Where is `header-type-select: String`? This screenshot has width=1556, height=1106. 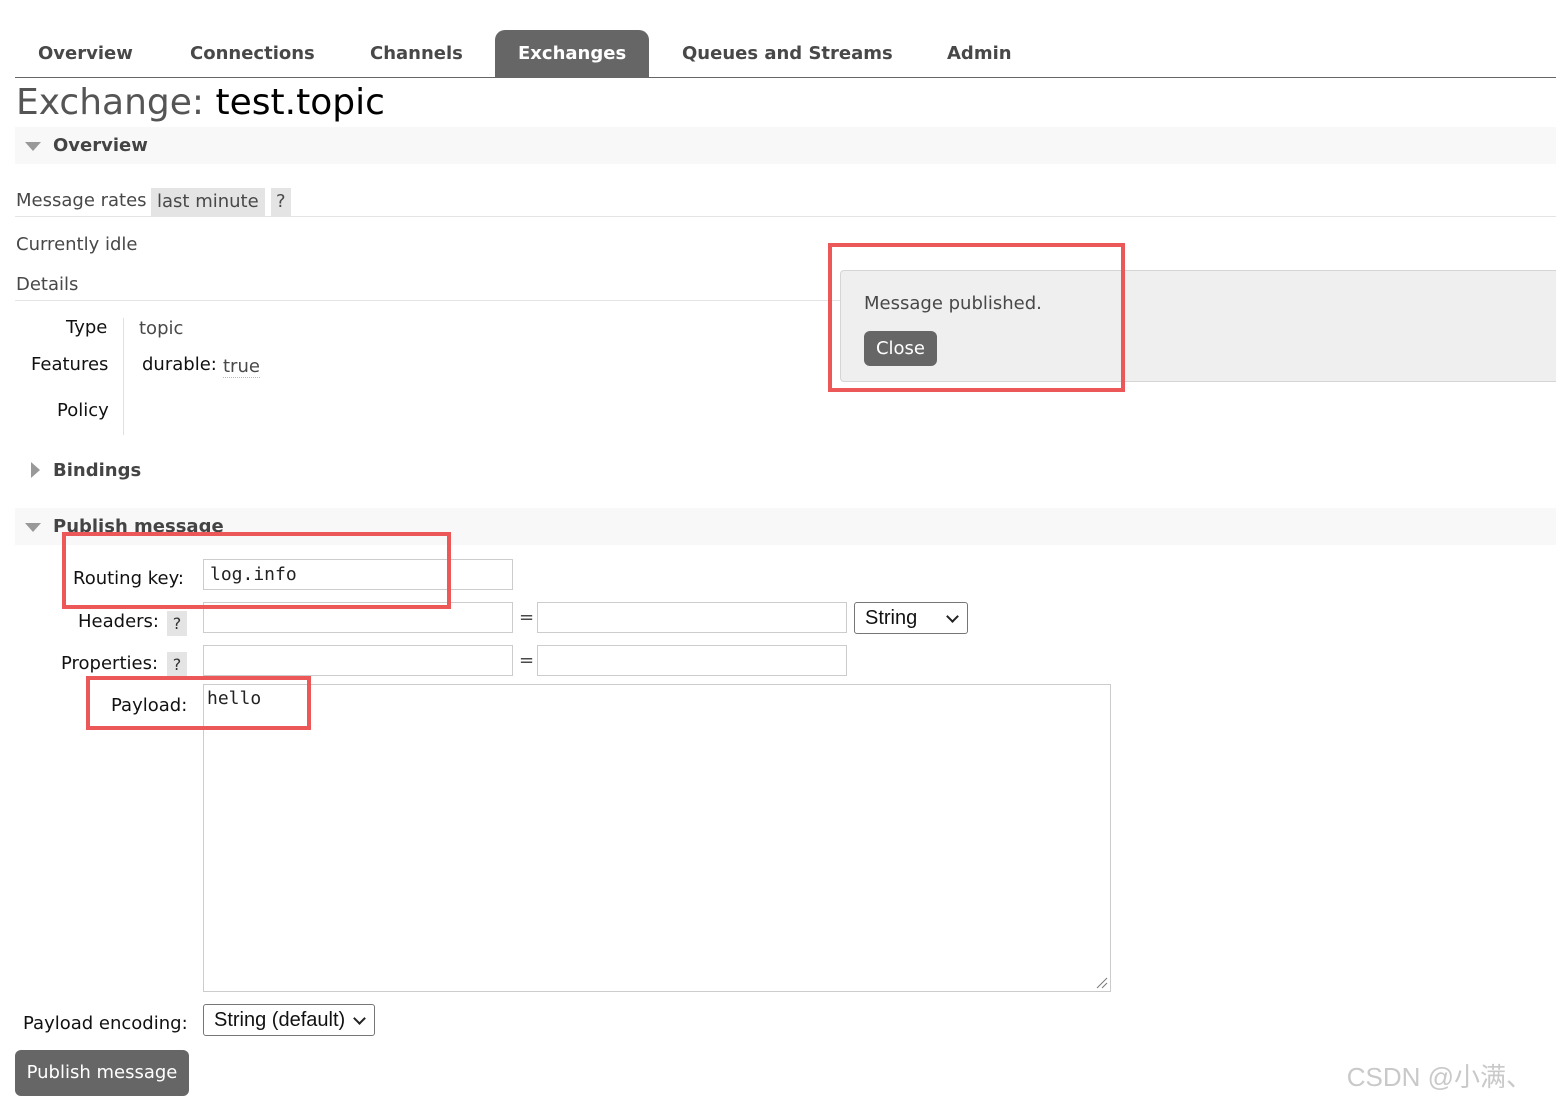
header-type-select: String is located at coordinates (911, 618).